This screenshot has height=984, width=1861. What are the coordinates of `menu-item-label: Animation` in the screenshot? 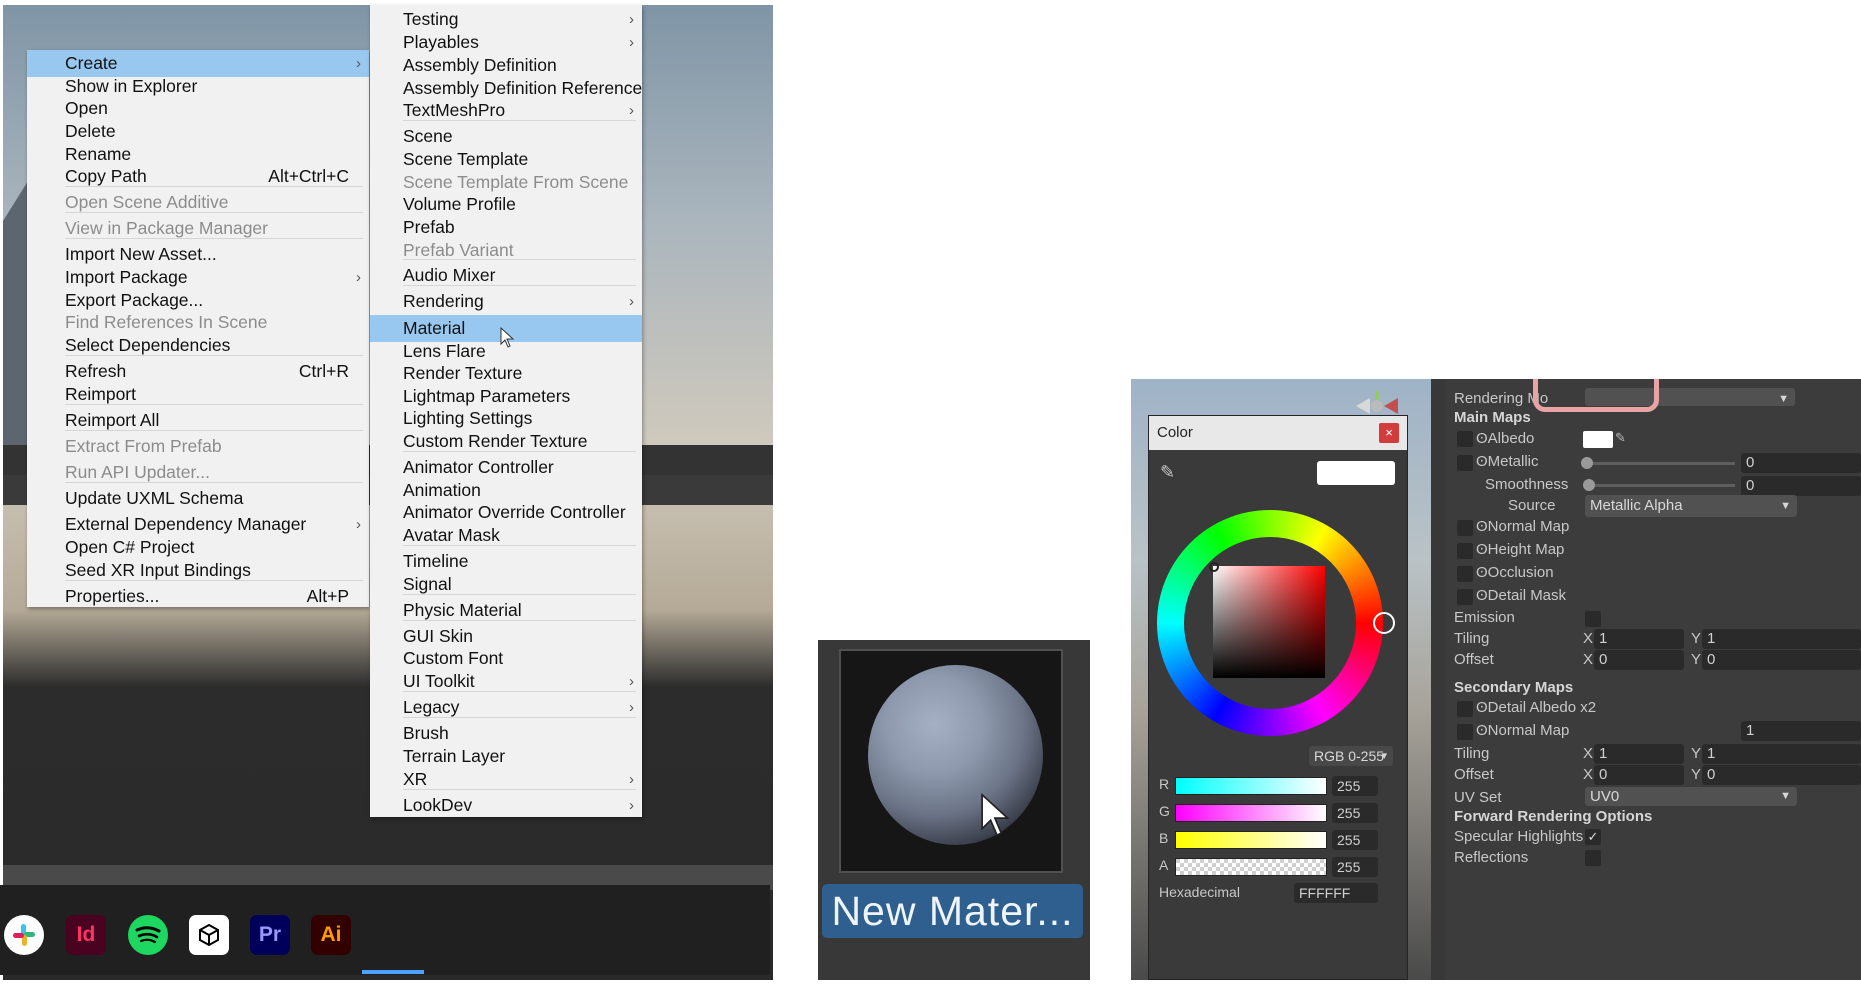 It's located at (442, 490).